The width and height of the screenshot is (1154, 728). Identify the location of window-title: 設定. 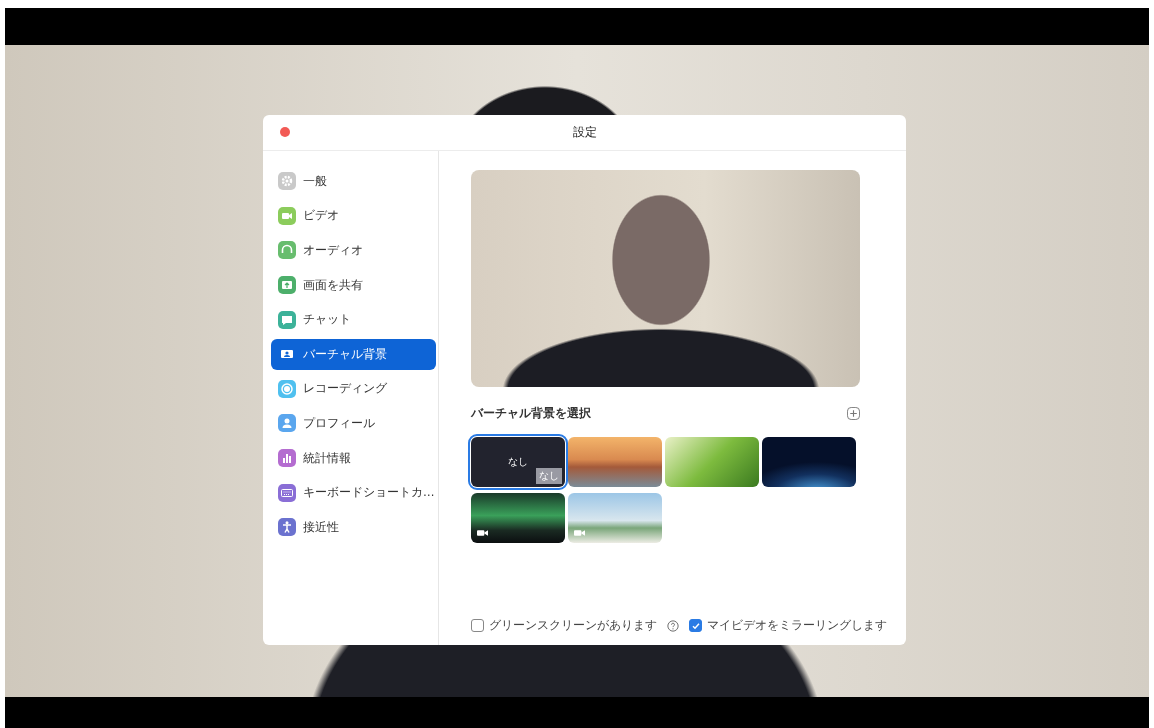
(584, 132).